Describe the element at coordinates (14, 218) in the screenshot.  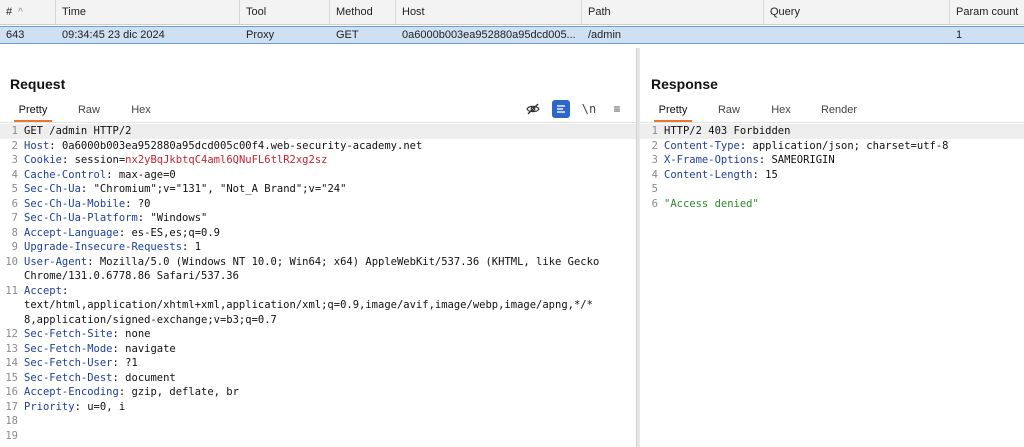
I see `line-number: 7` at that location.